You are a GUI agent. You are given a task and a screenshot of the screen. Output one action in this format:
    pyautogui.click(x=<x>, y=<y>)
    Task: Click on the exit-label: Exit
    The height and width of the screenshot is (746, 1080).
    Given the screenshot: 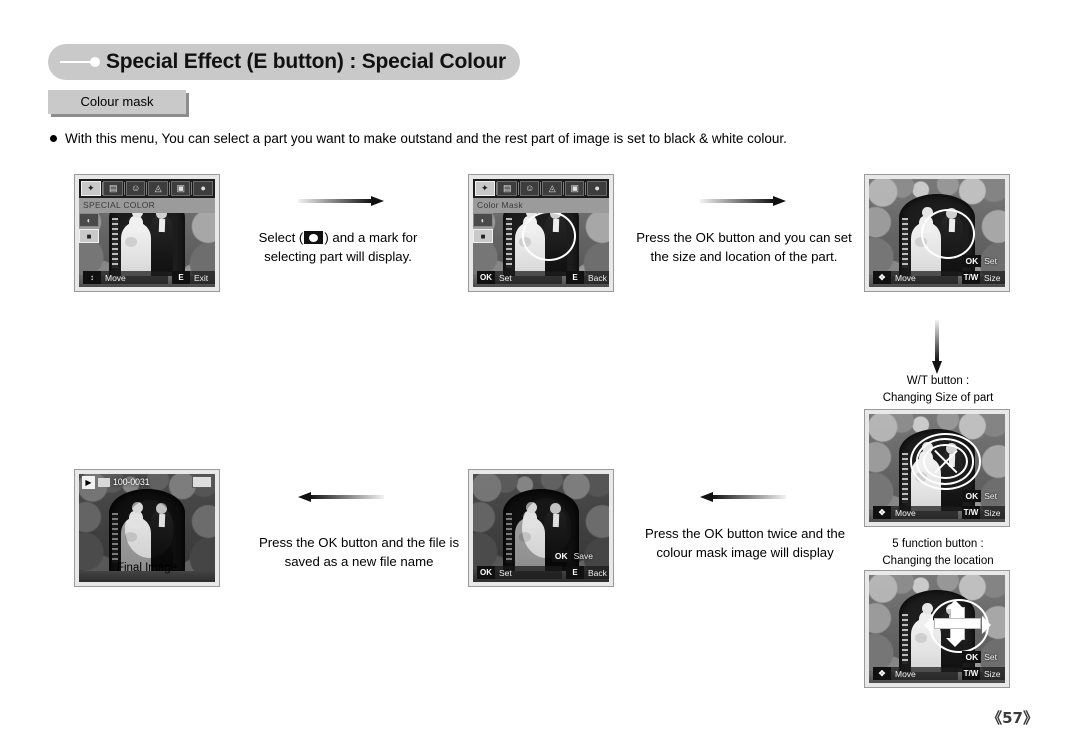 What is the action you would take?
    pyautogui.click(x=202, y=277)
    